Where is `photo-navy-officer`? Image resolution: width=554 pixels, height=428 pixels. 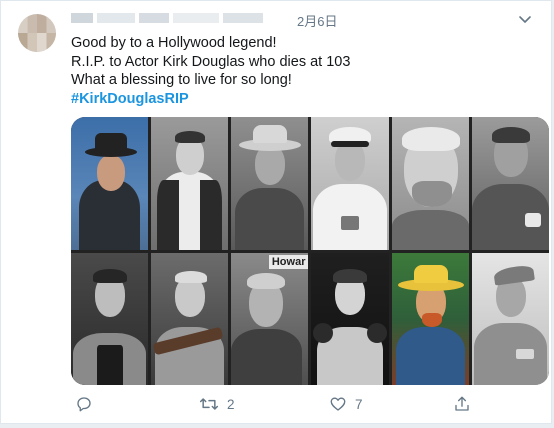
photo-navy-officer is located at coordinates (350, 183).